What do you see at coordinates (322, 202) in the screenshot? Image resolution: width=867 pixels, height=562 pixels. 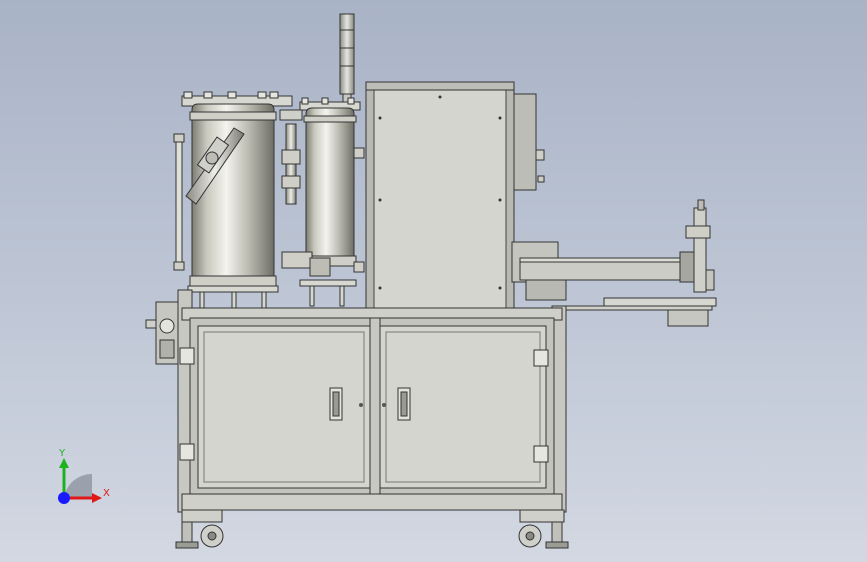 I see `small-tank` at bounding box center [322, 202].